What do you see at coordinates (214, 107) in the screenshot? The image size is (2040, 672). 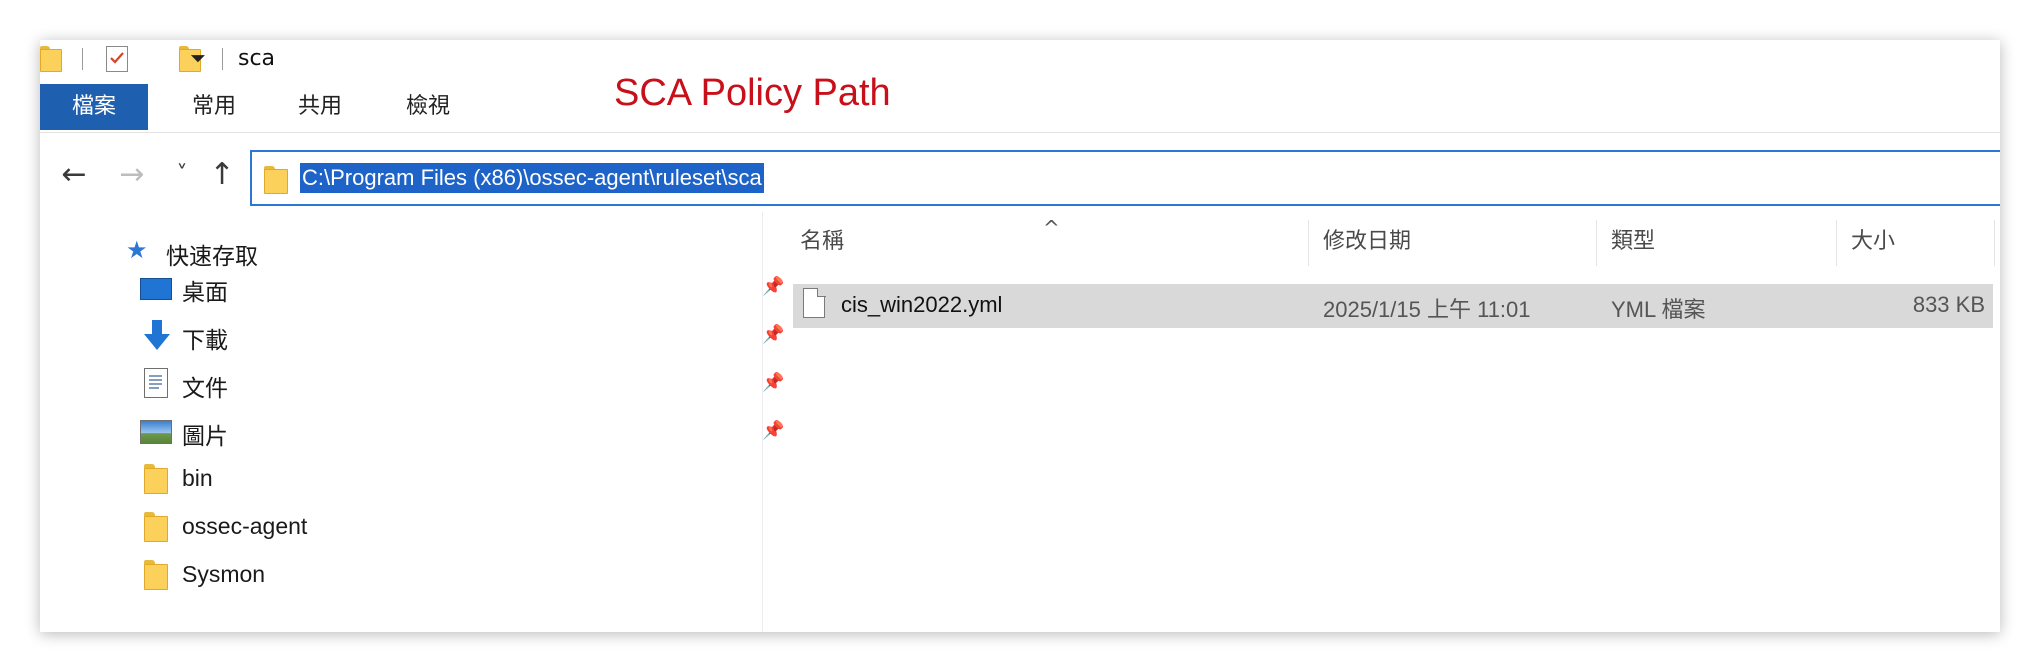 I see `tab-home: 常用` at bounding box center [214, 107].